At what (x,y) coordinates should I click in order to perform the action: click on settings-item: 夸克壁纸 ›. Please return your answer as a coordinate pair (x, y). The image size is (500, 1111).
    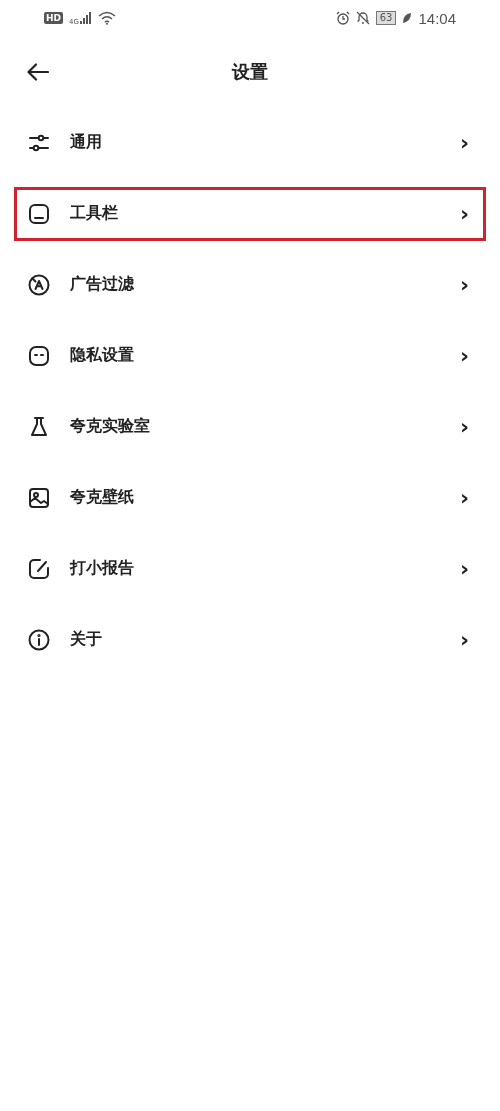
    Looking at the image, I should click on (250, 497).